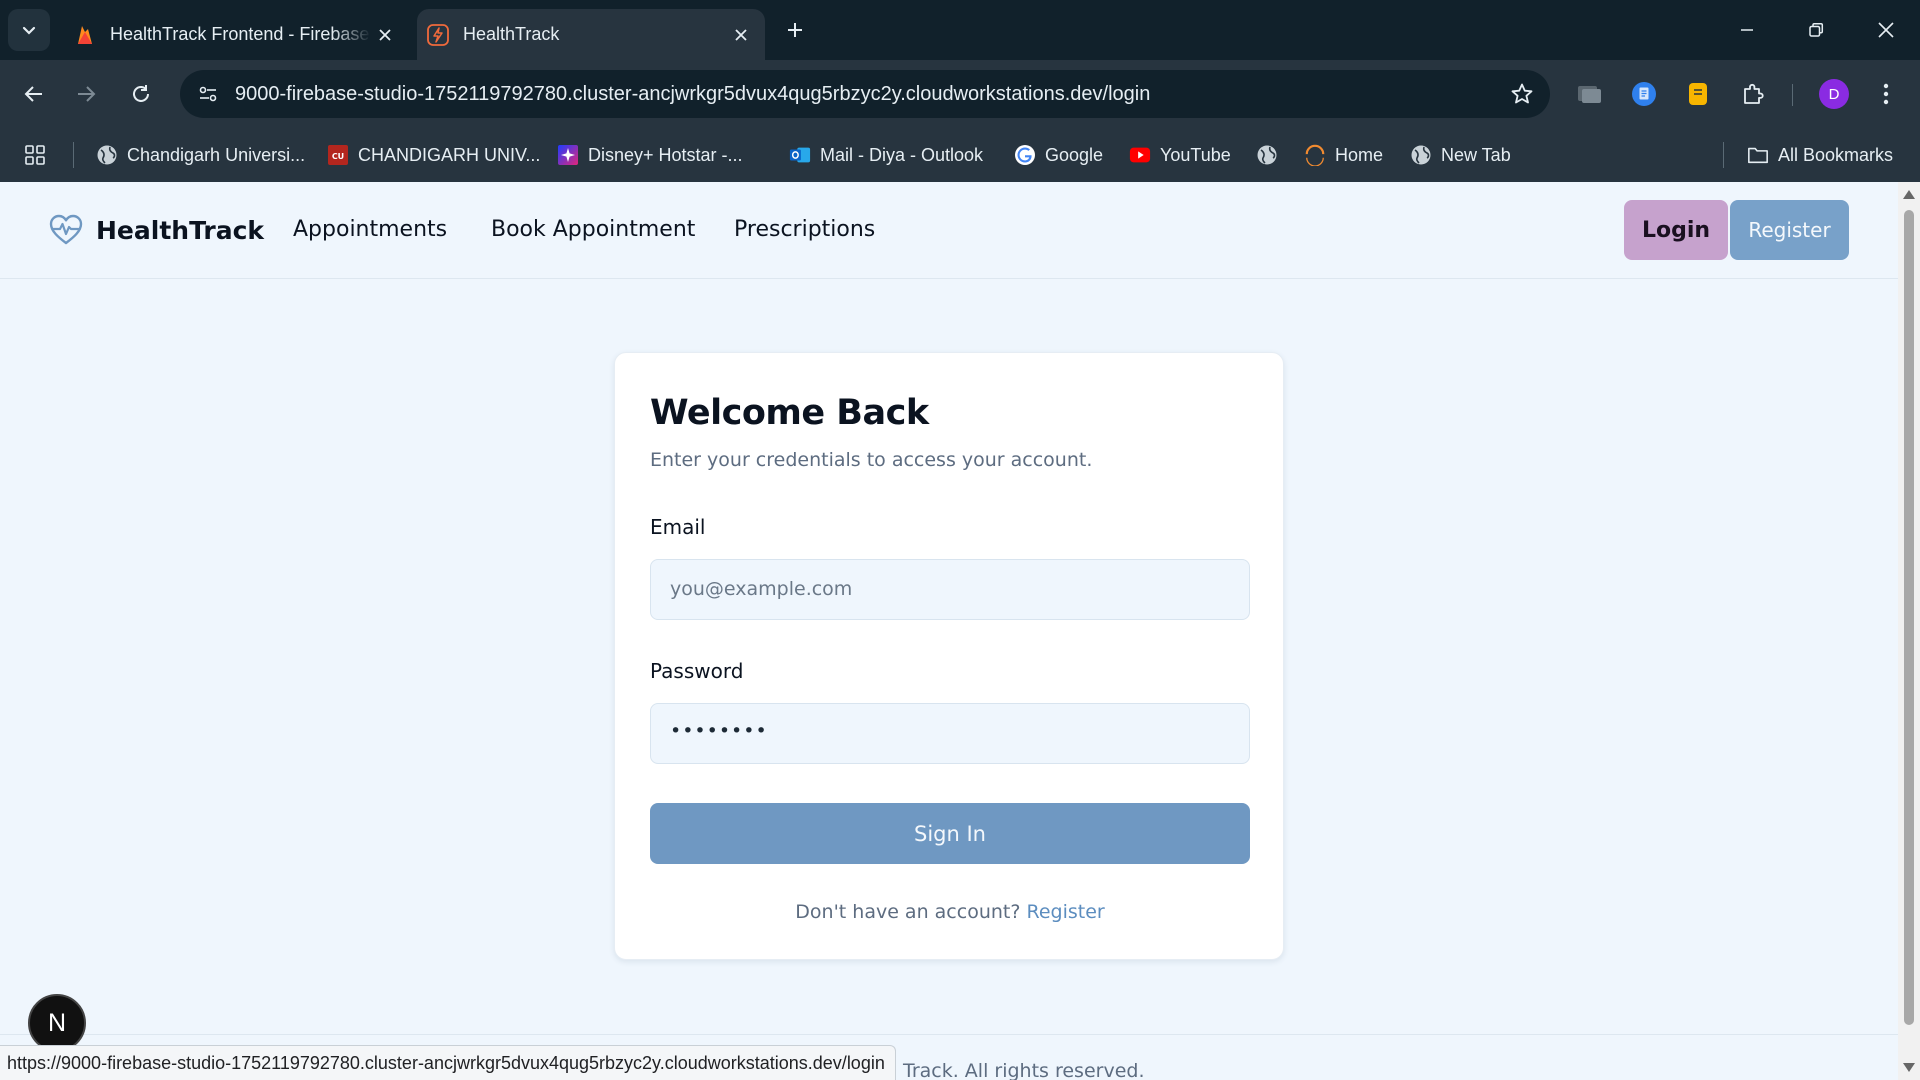 This screenshot has height=1080, width=1920. What do you see at coordinates (1590, 94) in the screenshot?
I see `media-extension-icon` at bounding box center [1590, 94].